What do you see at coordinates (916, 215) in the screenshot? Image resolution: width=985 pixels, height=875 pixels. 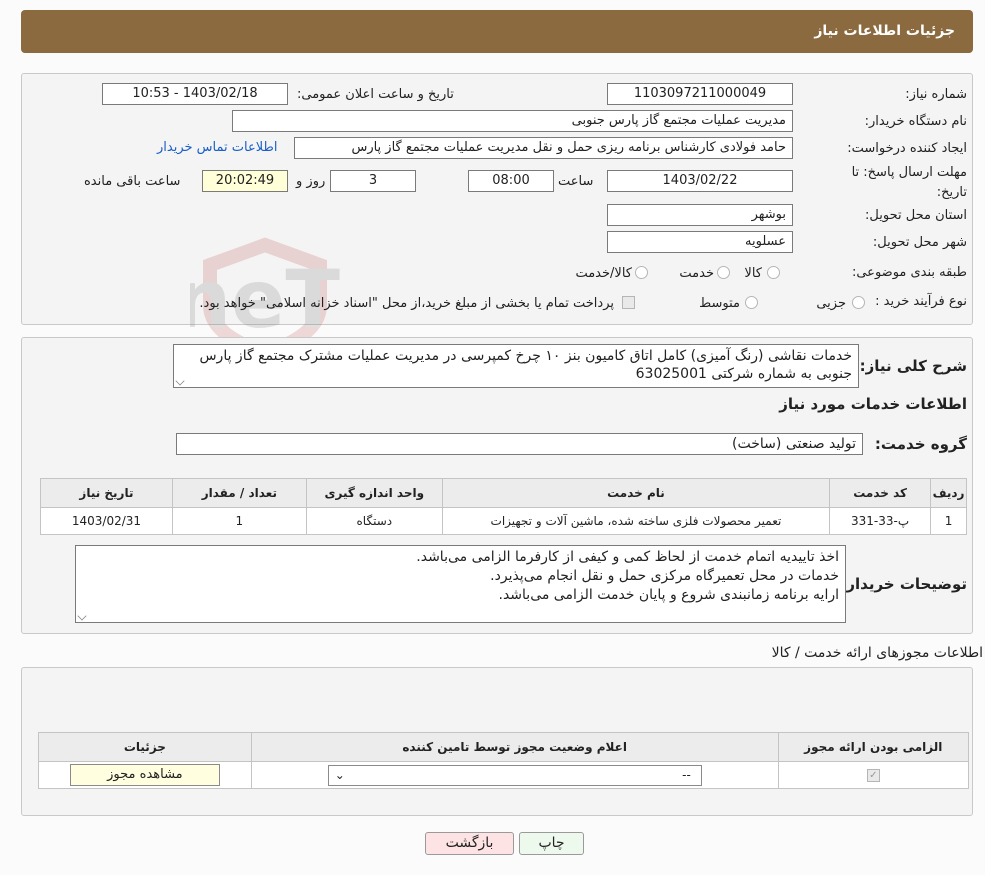 I see `province-label: استان محل تحویل:` at bounding box center [916, 215].